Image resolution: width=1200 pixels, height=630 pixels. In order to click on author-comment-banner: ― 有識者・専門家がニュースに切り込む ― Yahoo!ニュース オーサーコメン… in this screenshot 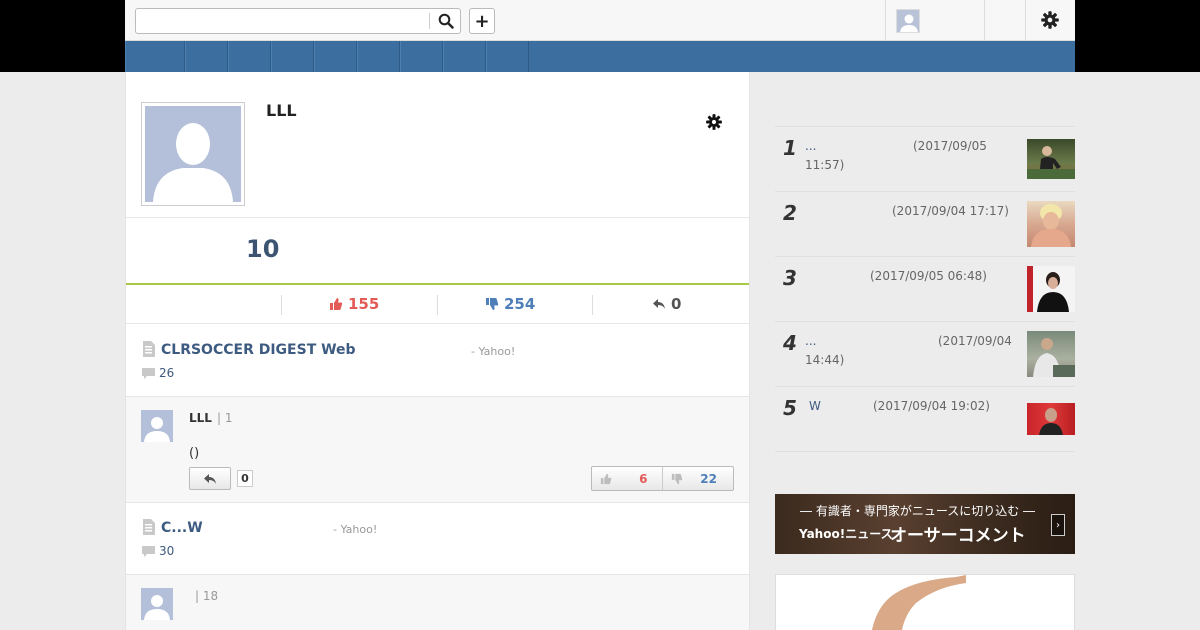, I will do `click(925, 524)`.